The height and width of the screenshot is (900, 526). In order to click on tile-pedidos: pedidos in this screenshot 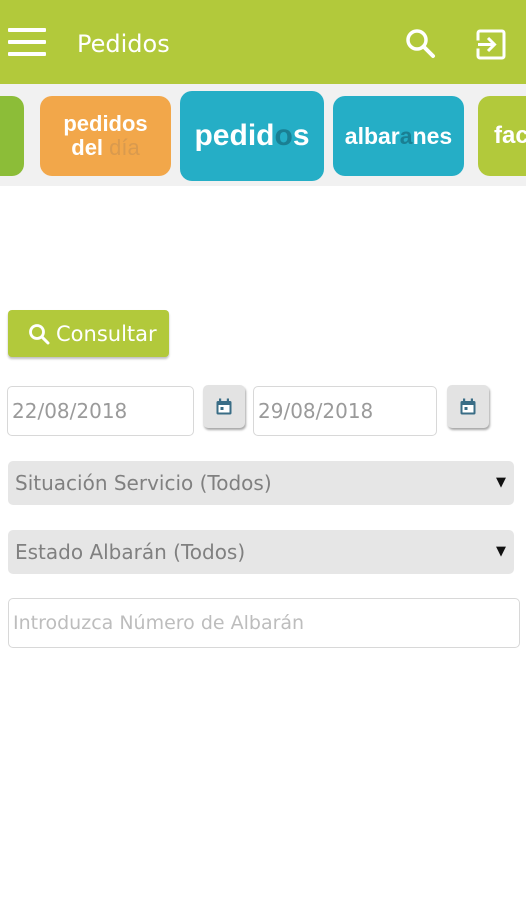, I will do `click(252, 136)`.